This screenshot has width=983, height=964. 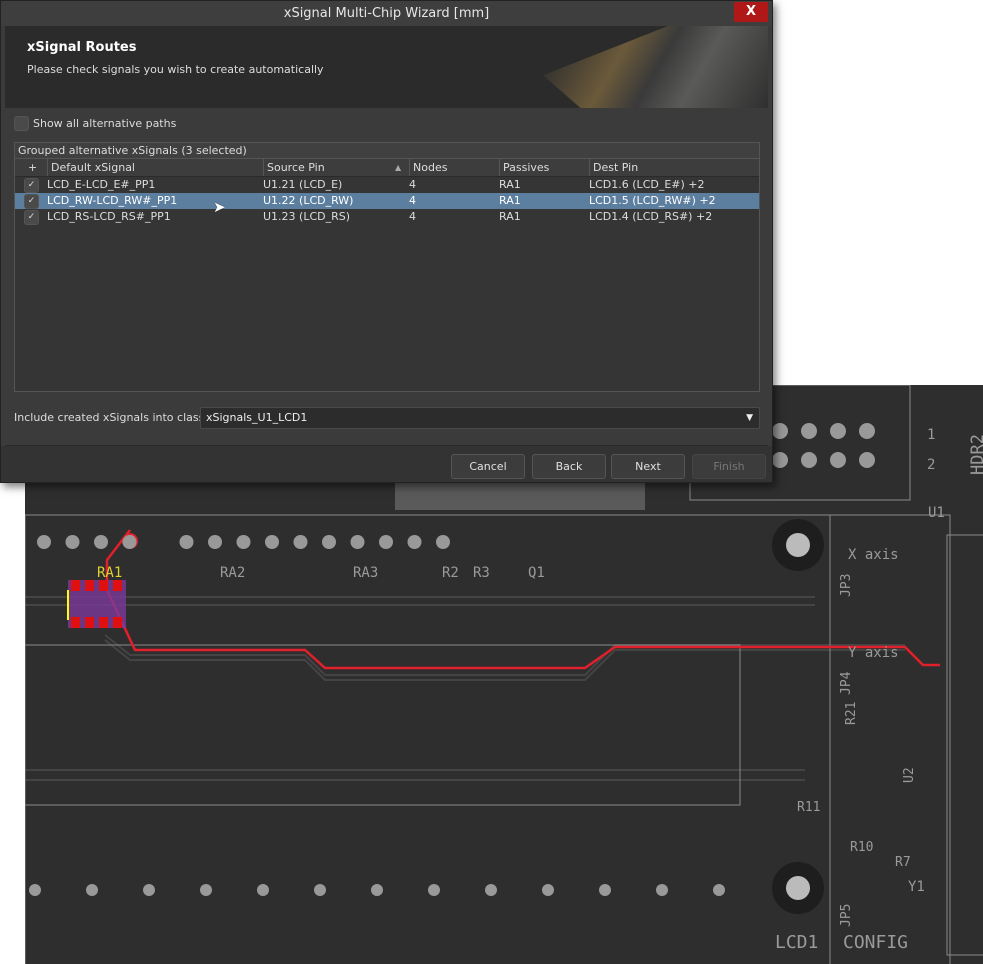 I want to click on label-hdr2: HDR2, so click(x=975, y=454).